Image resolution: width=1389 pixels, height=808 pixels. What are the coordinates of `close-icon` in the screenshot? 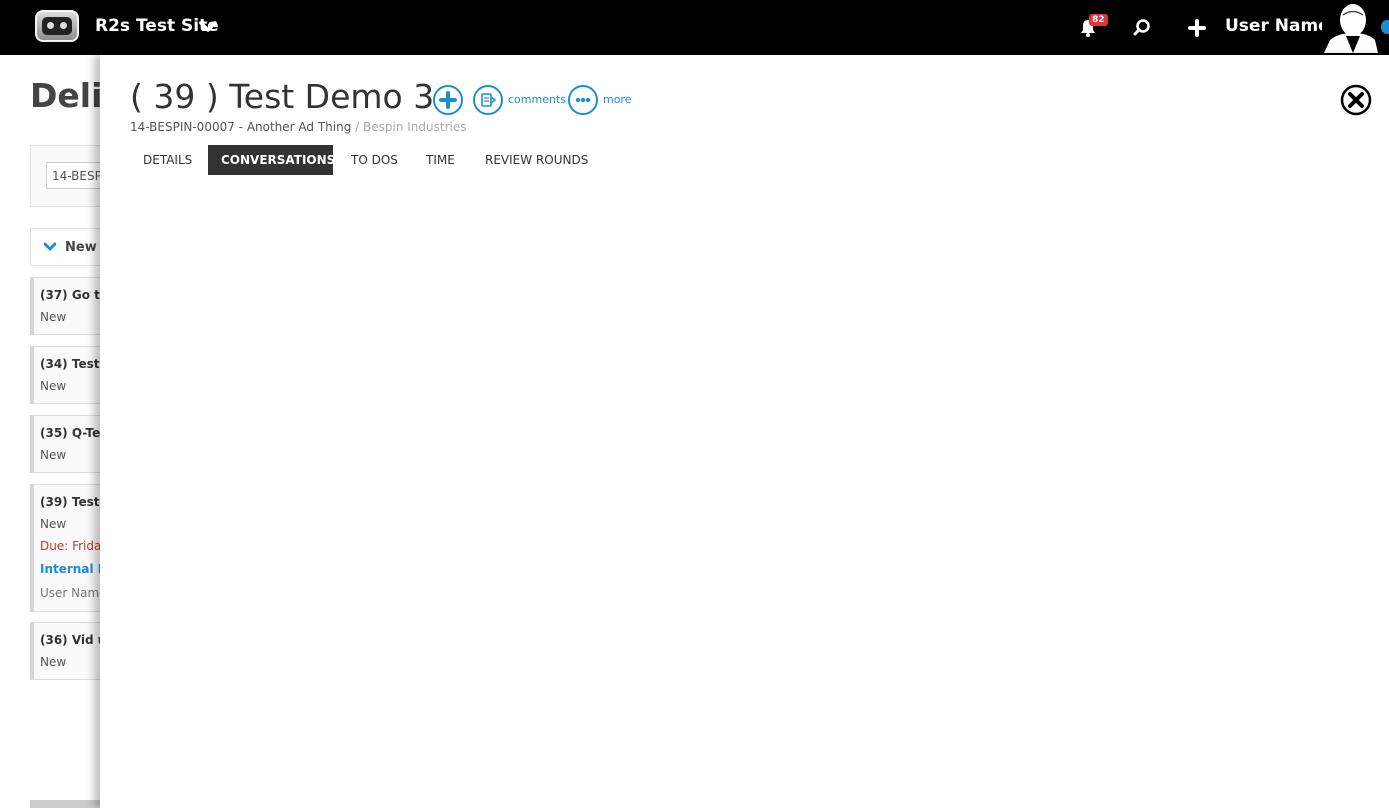 It's located at (1356, 100).